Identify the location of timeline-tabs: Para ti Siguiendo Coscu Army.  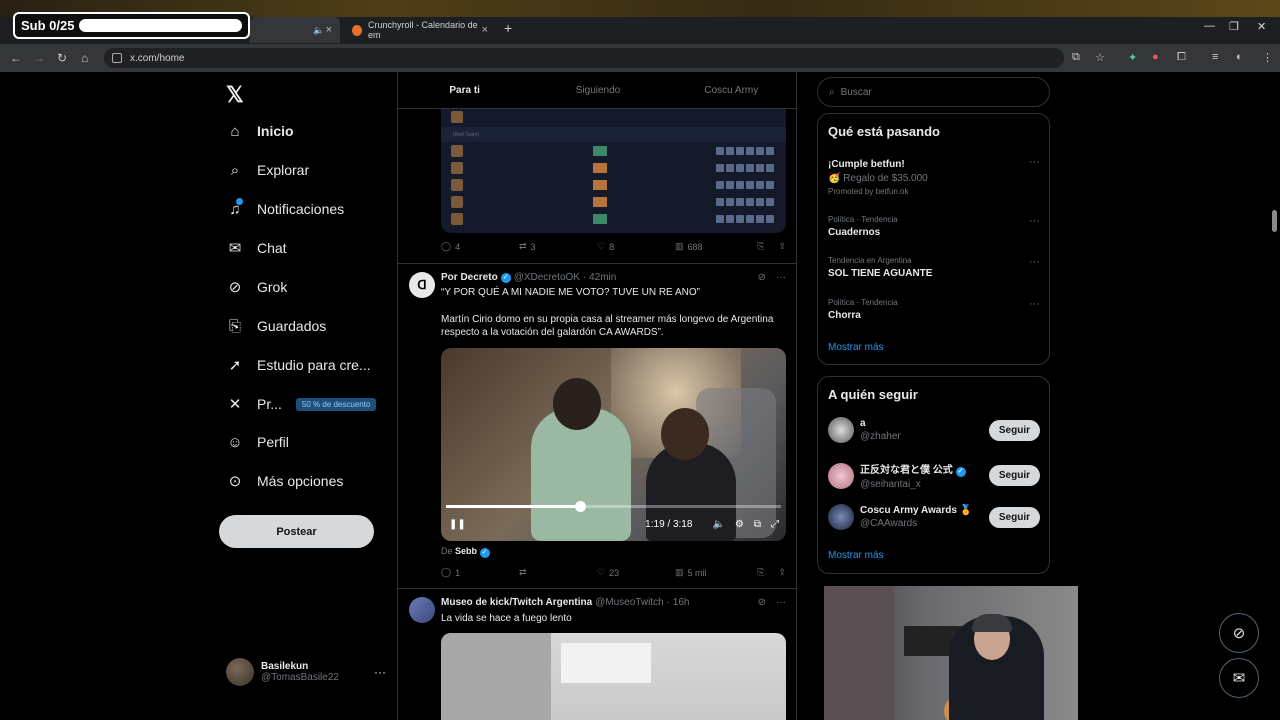
(597, 90).